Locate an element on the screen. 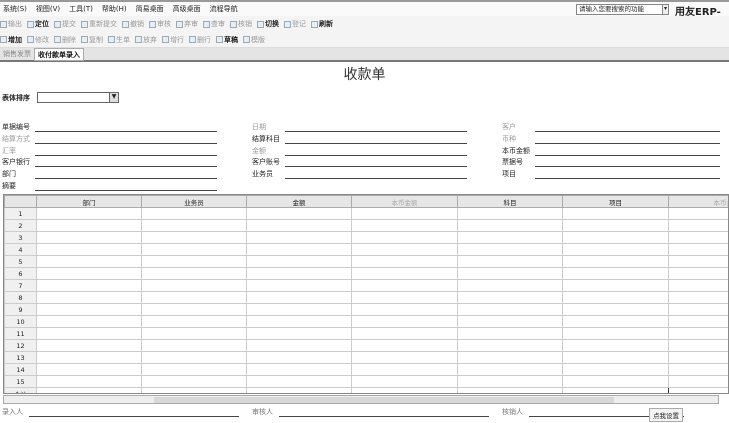 The width and height of the screenshot is (729, 423). table-row: 3 is located at coordinates (366, 237).